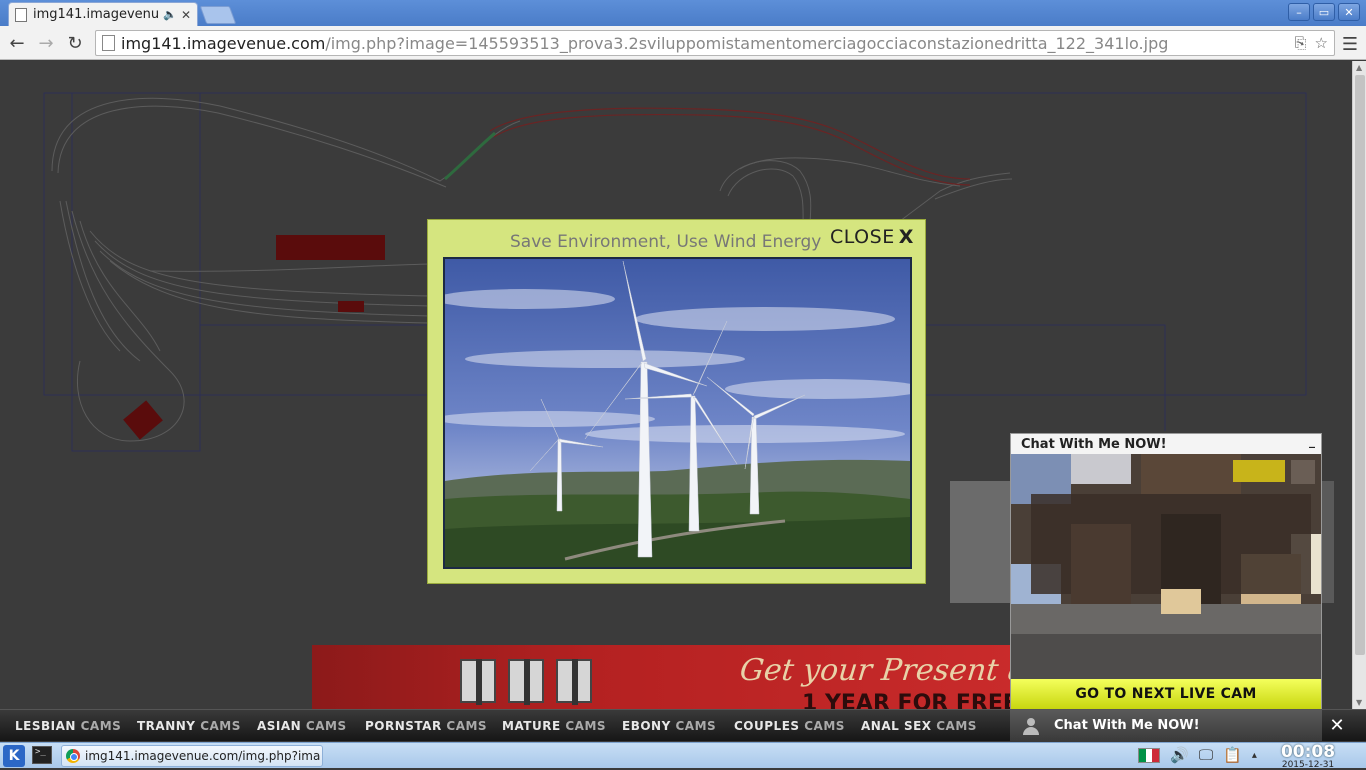 Image resolution: width=1366 pixels, height=770 pixels. I want to click on chat-now-label: Chat With Me NOW!, so click(1127, 725).